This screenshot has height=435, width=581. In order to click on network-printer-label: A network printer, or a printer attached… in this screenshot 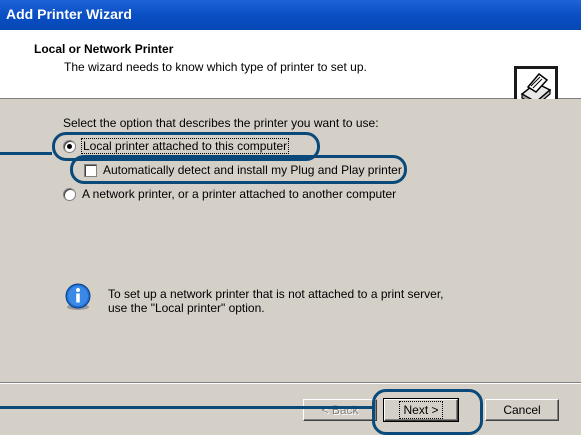, I will do `click(239, 194)`.